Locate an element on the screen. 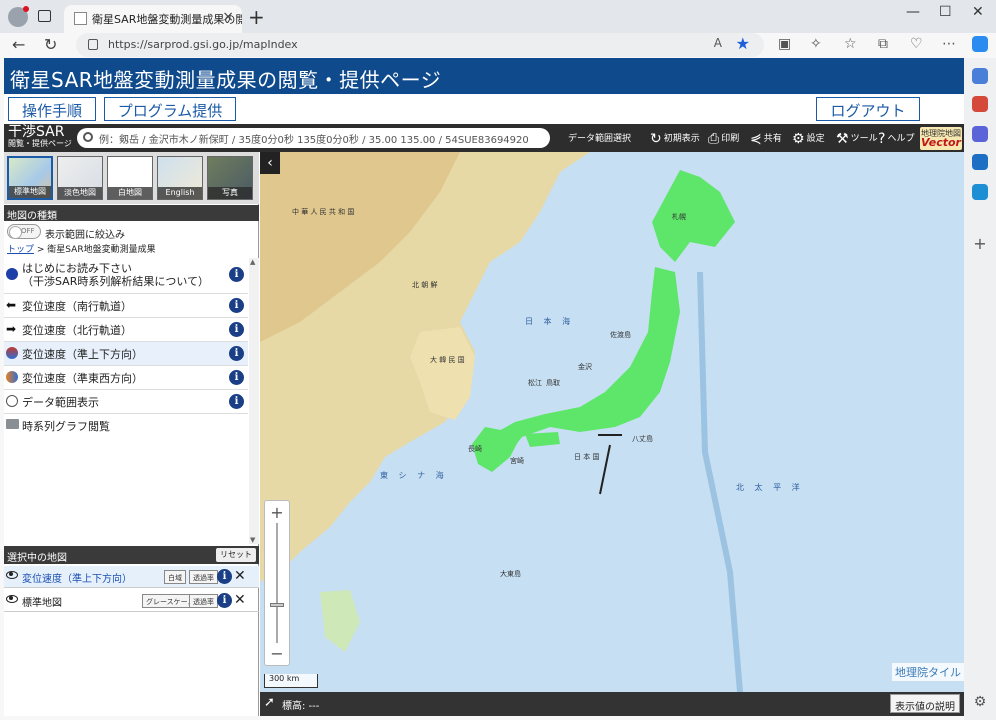 The height and width of the screenshot is (720, 996). manual-button: 操作手順 is located at coordinates (52, 109).